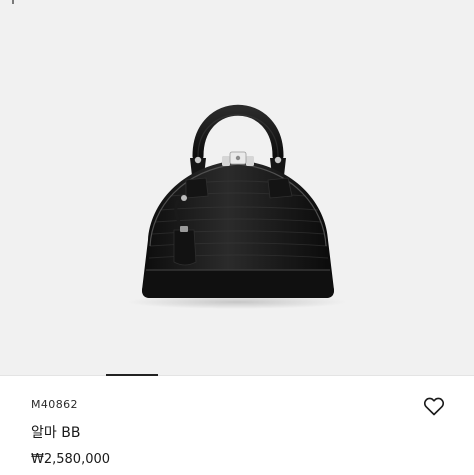  What do you see at coordinates (54, 404) in the screenshot?
I see `product-sku: M40862` at bounding box center [54, 404].